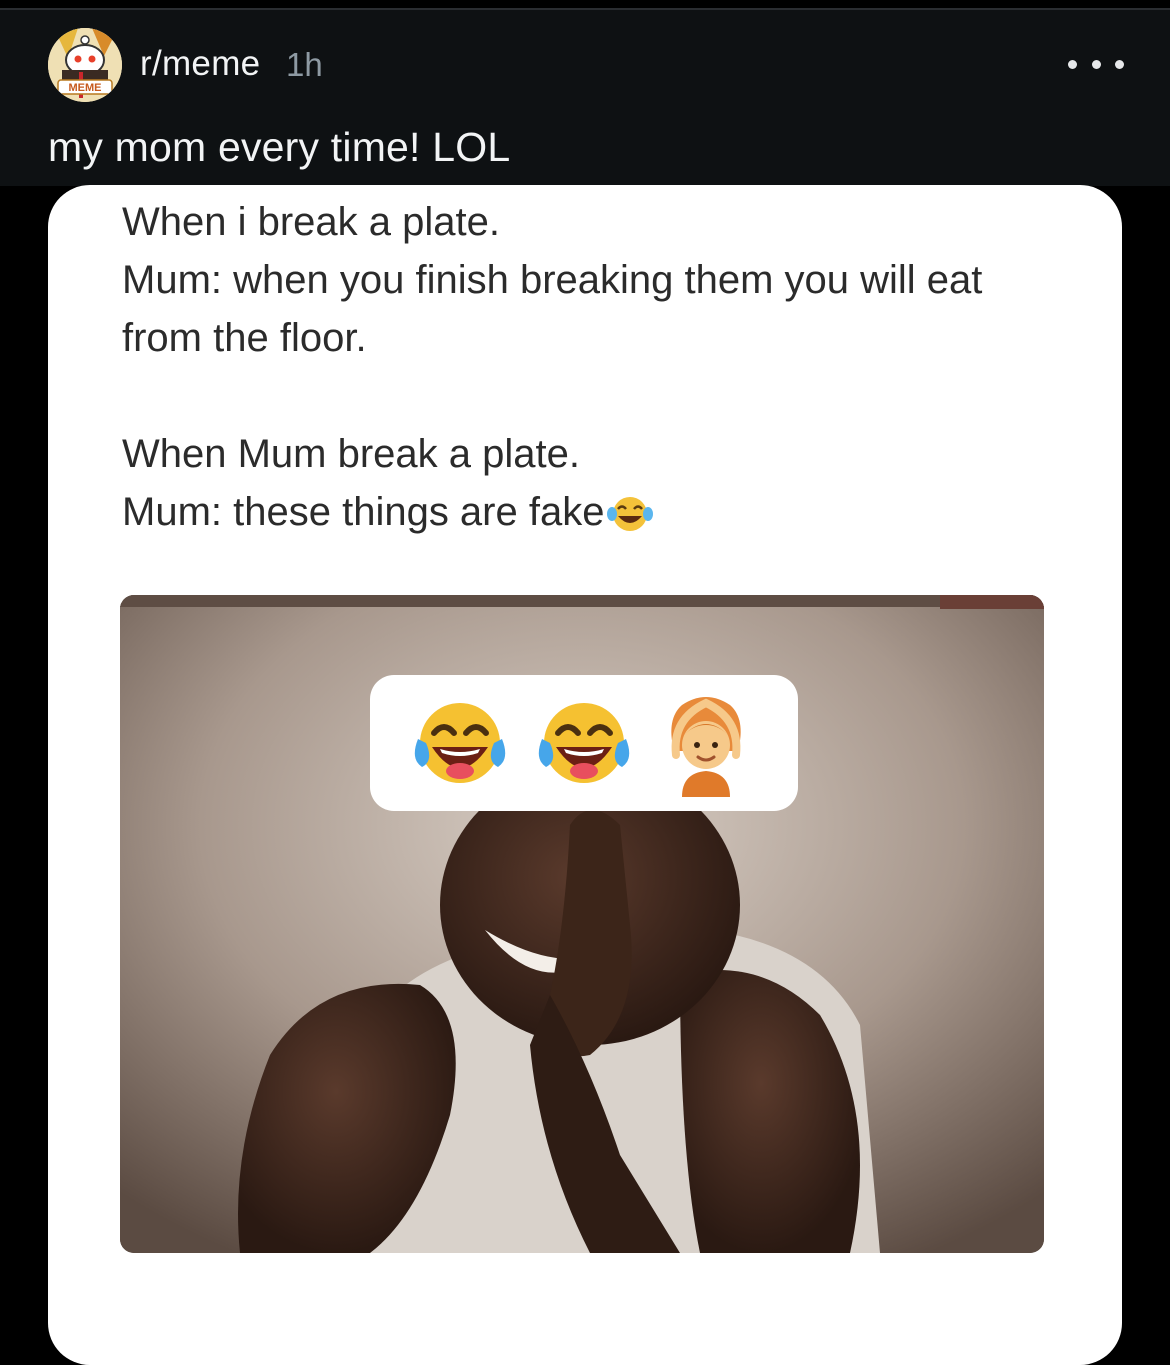 The image size is (1170, 1365). What do you see at coordinates (244, 338) in the screenshot?
I see `meme-line: from the floor.` at bounding box center [244, 338].